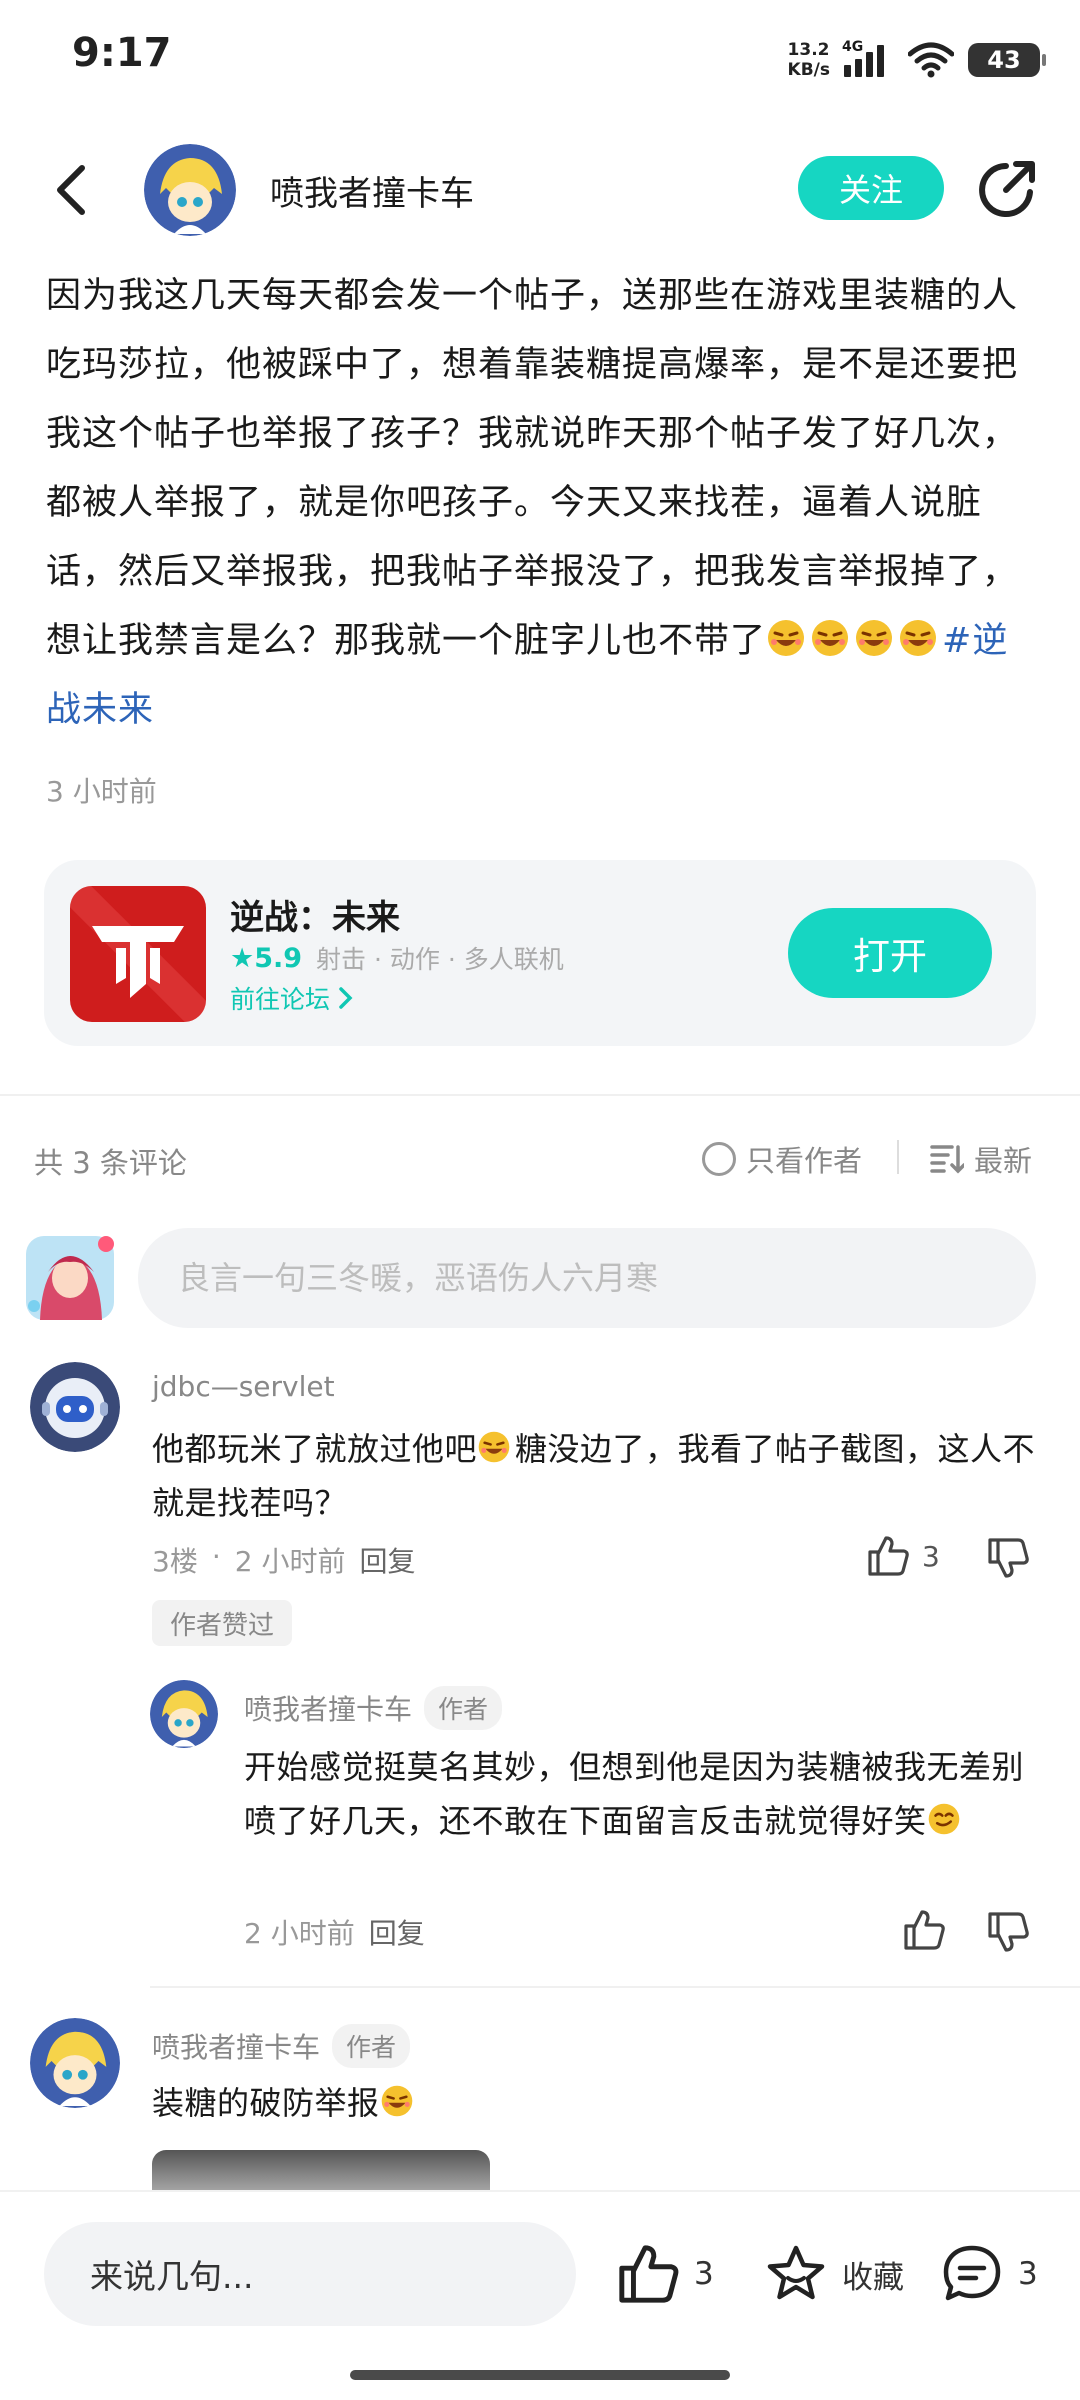 Image resolution: width=1080 pixels, height=2400 pixels. Describe the element at coordinates (704, 2274) in the screenshot. I see `post-like-count: 3` at that location.